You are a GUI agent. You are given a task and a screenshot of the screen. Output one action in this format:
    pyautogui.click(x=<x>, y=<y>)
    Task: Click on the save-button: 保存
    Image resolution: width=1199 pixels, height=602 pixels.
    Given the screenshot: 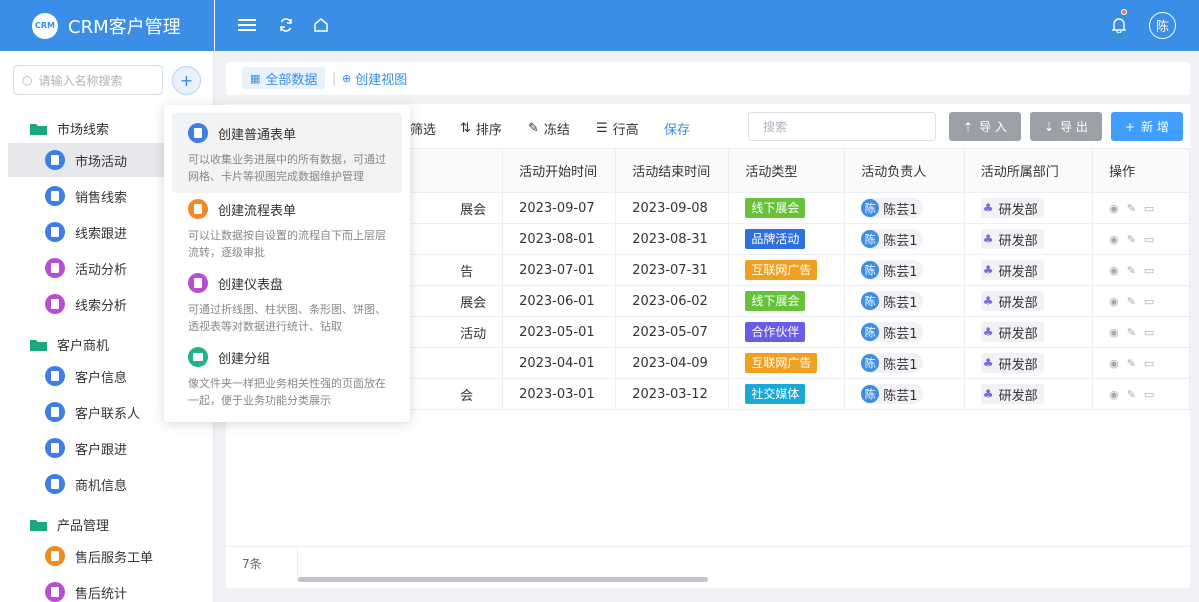 What is the action you would take?
    pyautogui.click(x=677, y=128)
    